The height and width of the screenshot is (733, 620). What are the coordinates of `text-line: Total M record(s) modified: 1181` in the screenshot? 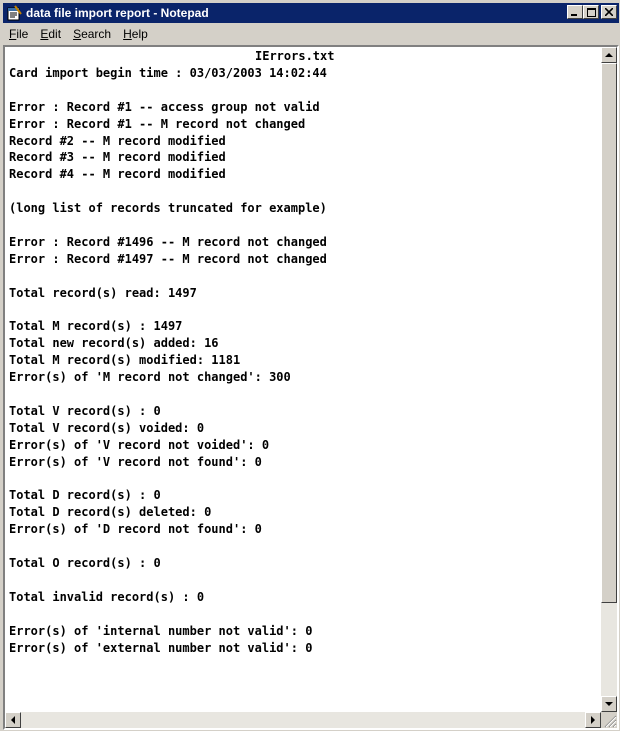 It's located at (125, 360).